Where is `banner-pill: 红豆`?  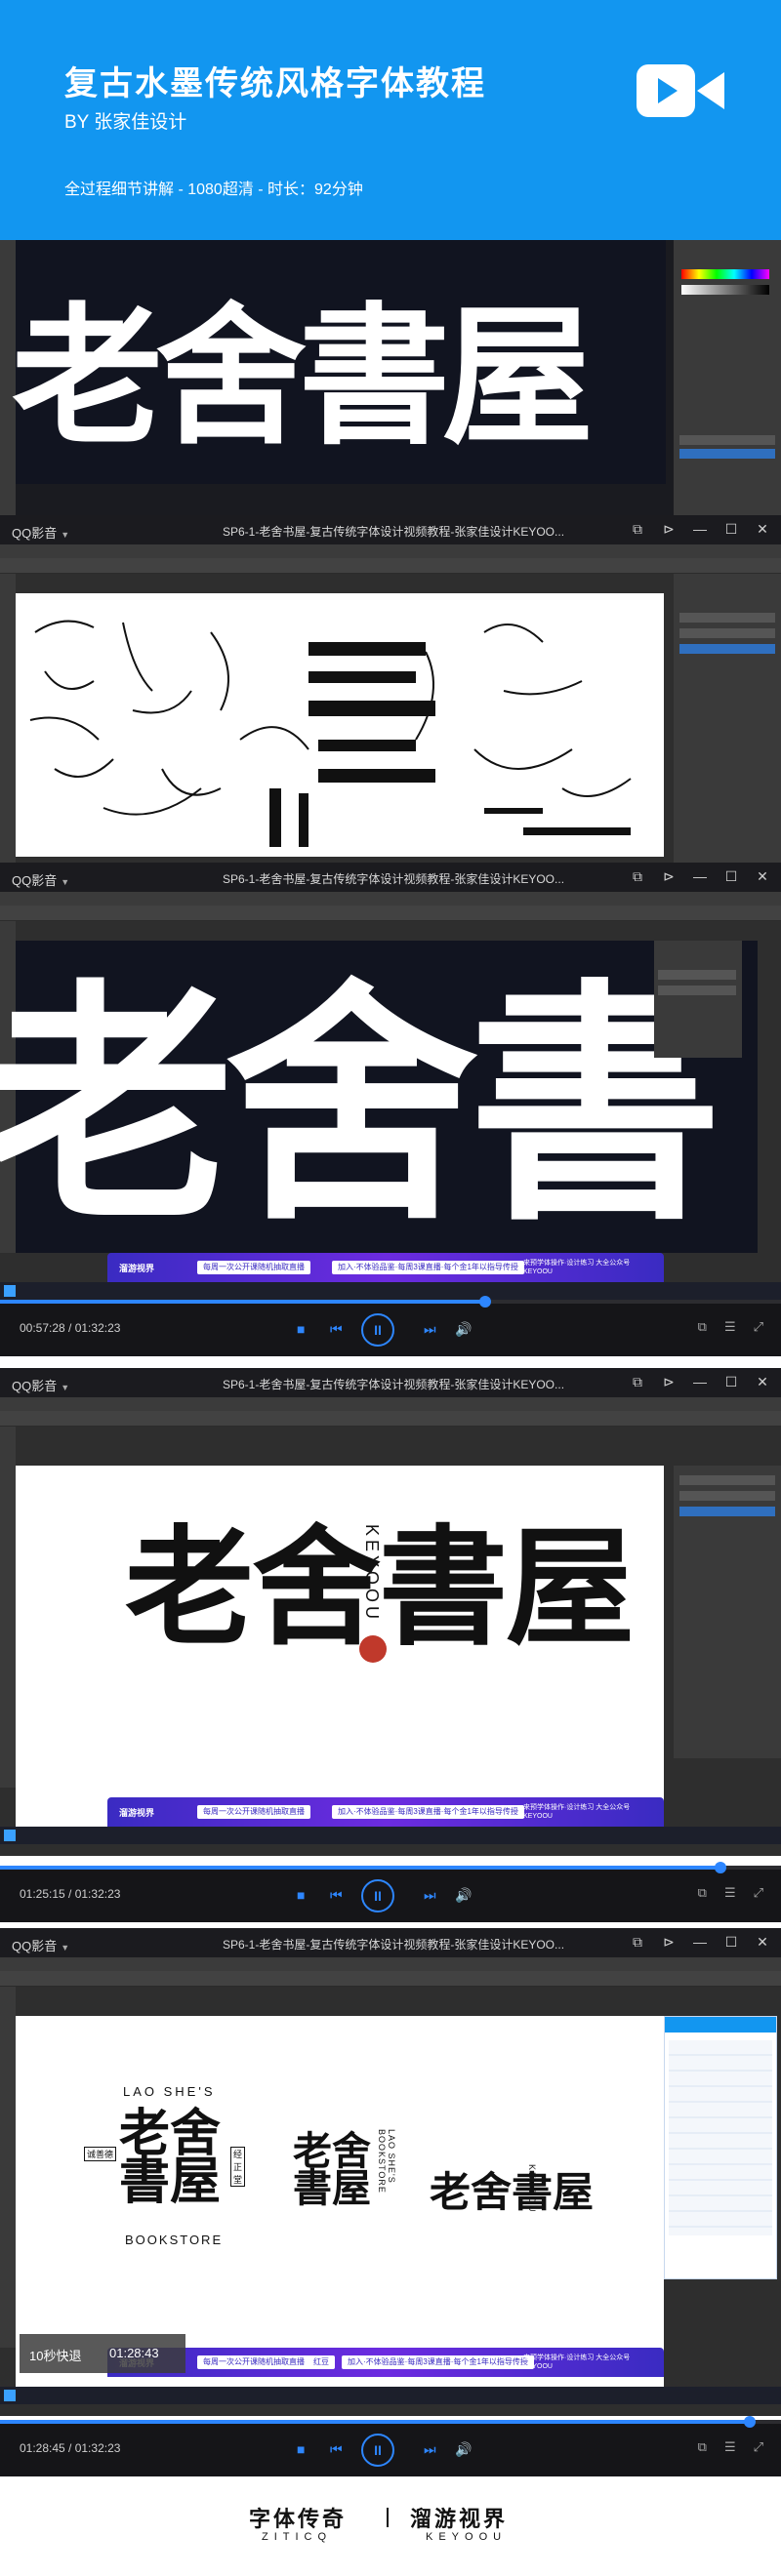 banner-pill: 红豆 is located at coordinates (321, 2362).